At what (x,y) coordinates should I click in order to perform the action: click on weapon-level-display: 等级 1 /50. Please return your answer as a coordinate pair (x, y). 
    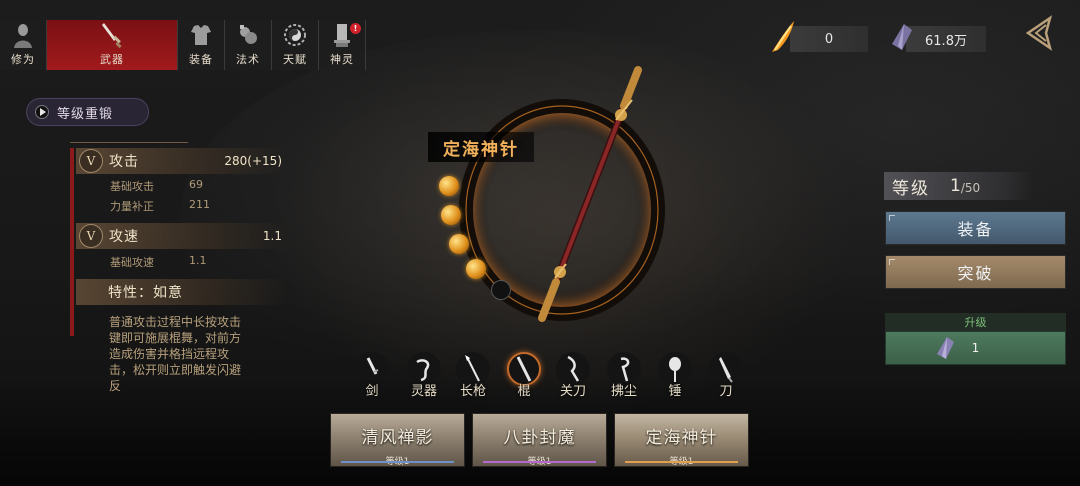
    Looking at the image, I should click on (959, 186).